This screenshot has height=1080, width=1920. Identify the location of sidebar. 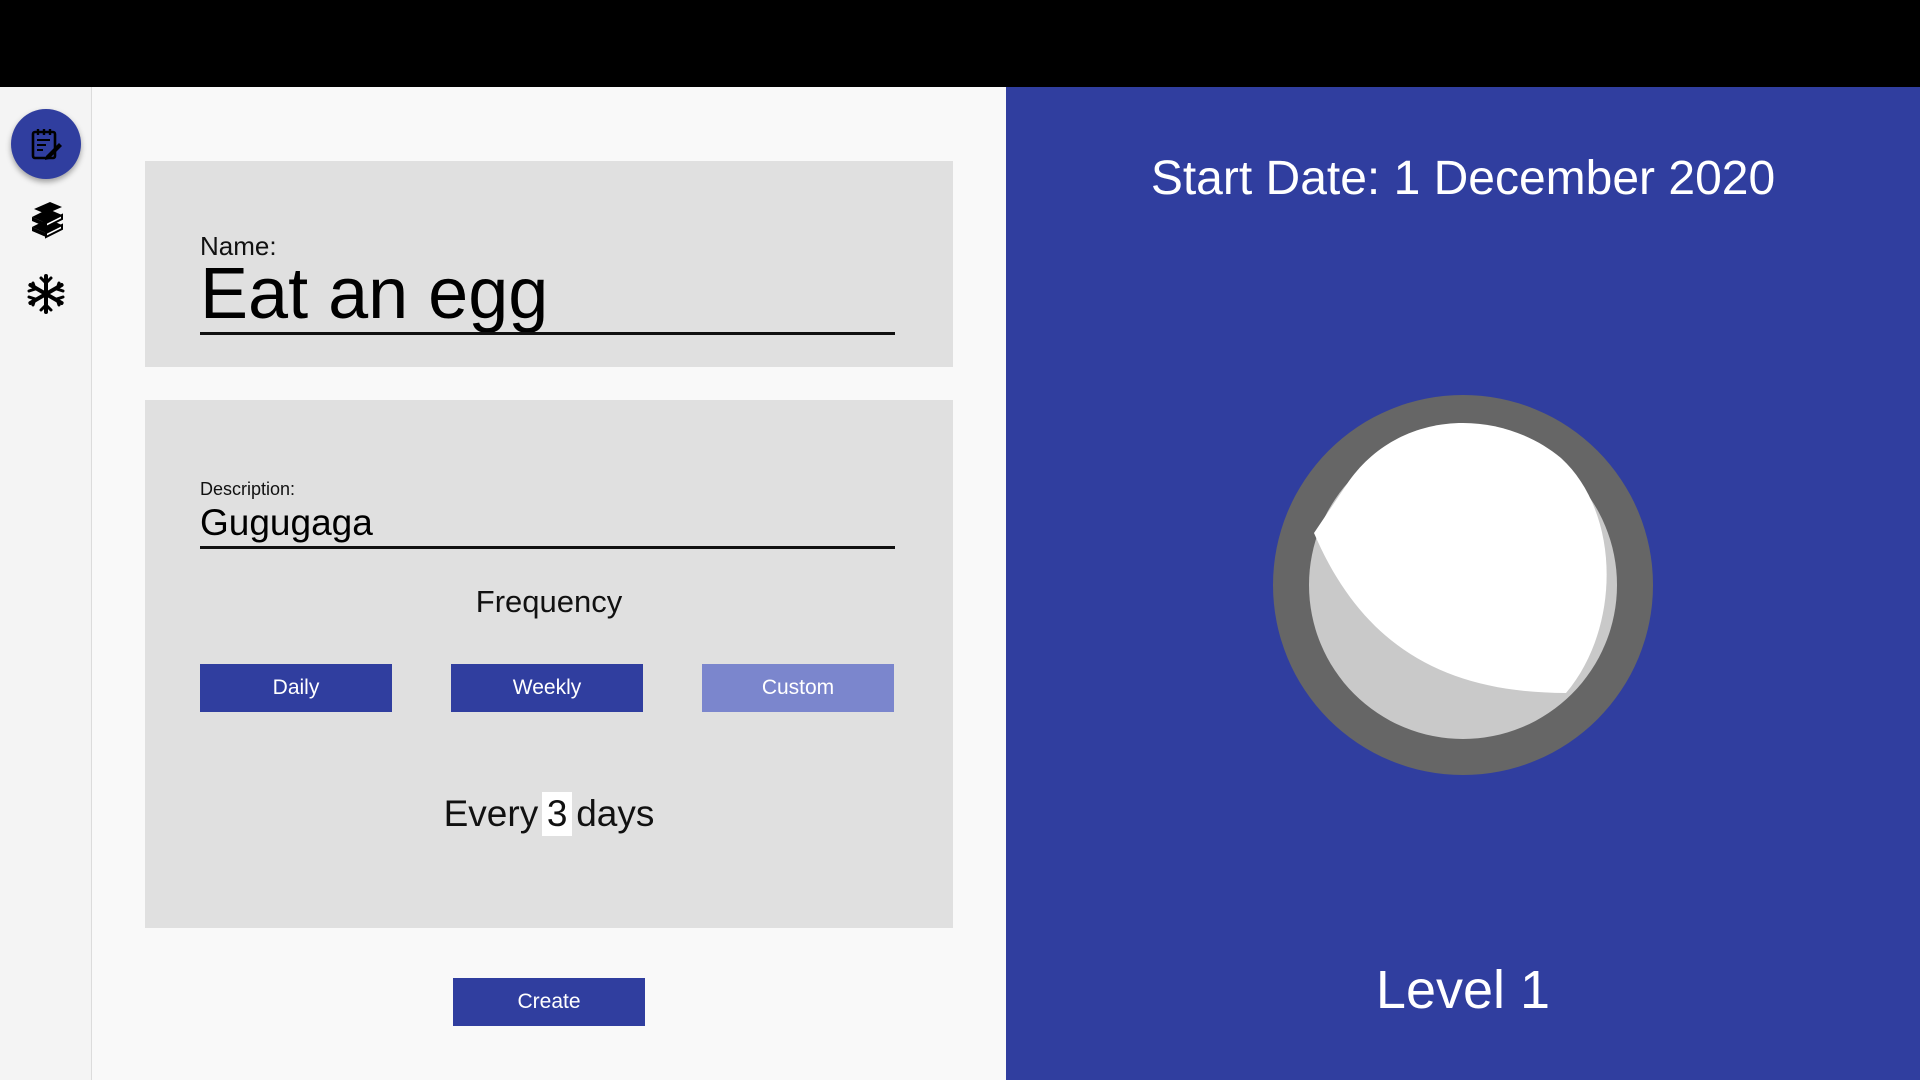
(46, 583).